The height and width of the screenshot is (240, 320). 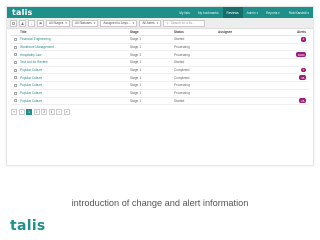 I want to click on next-page-button: ›, so click(x=59, y=112).